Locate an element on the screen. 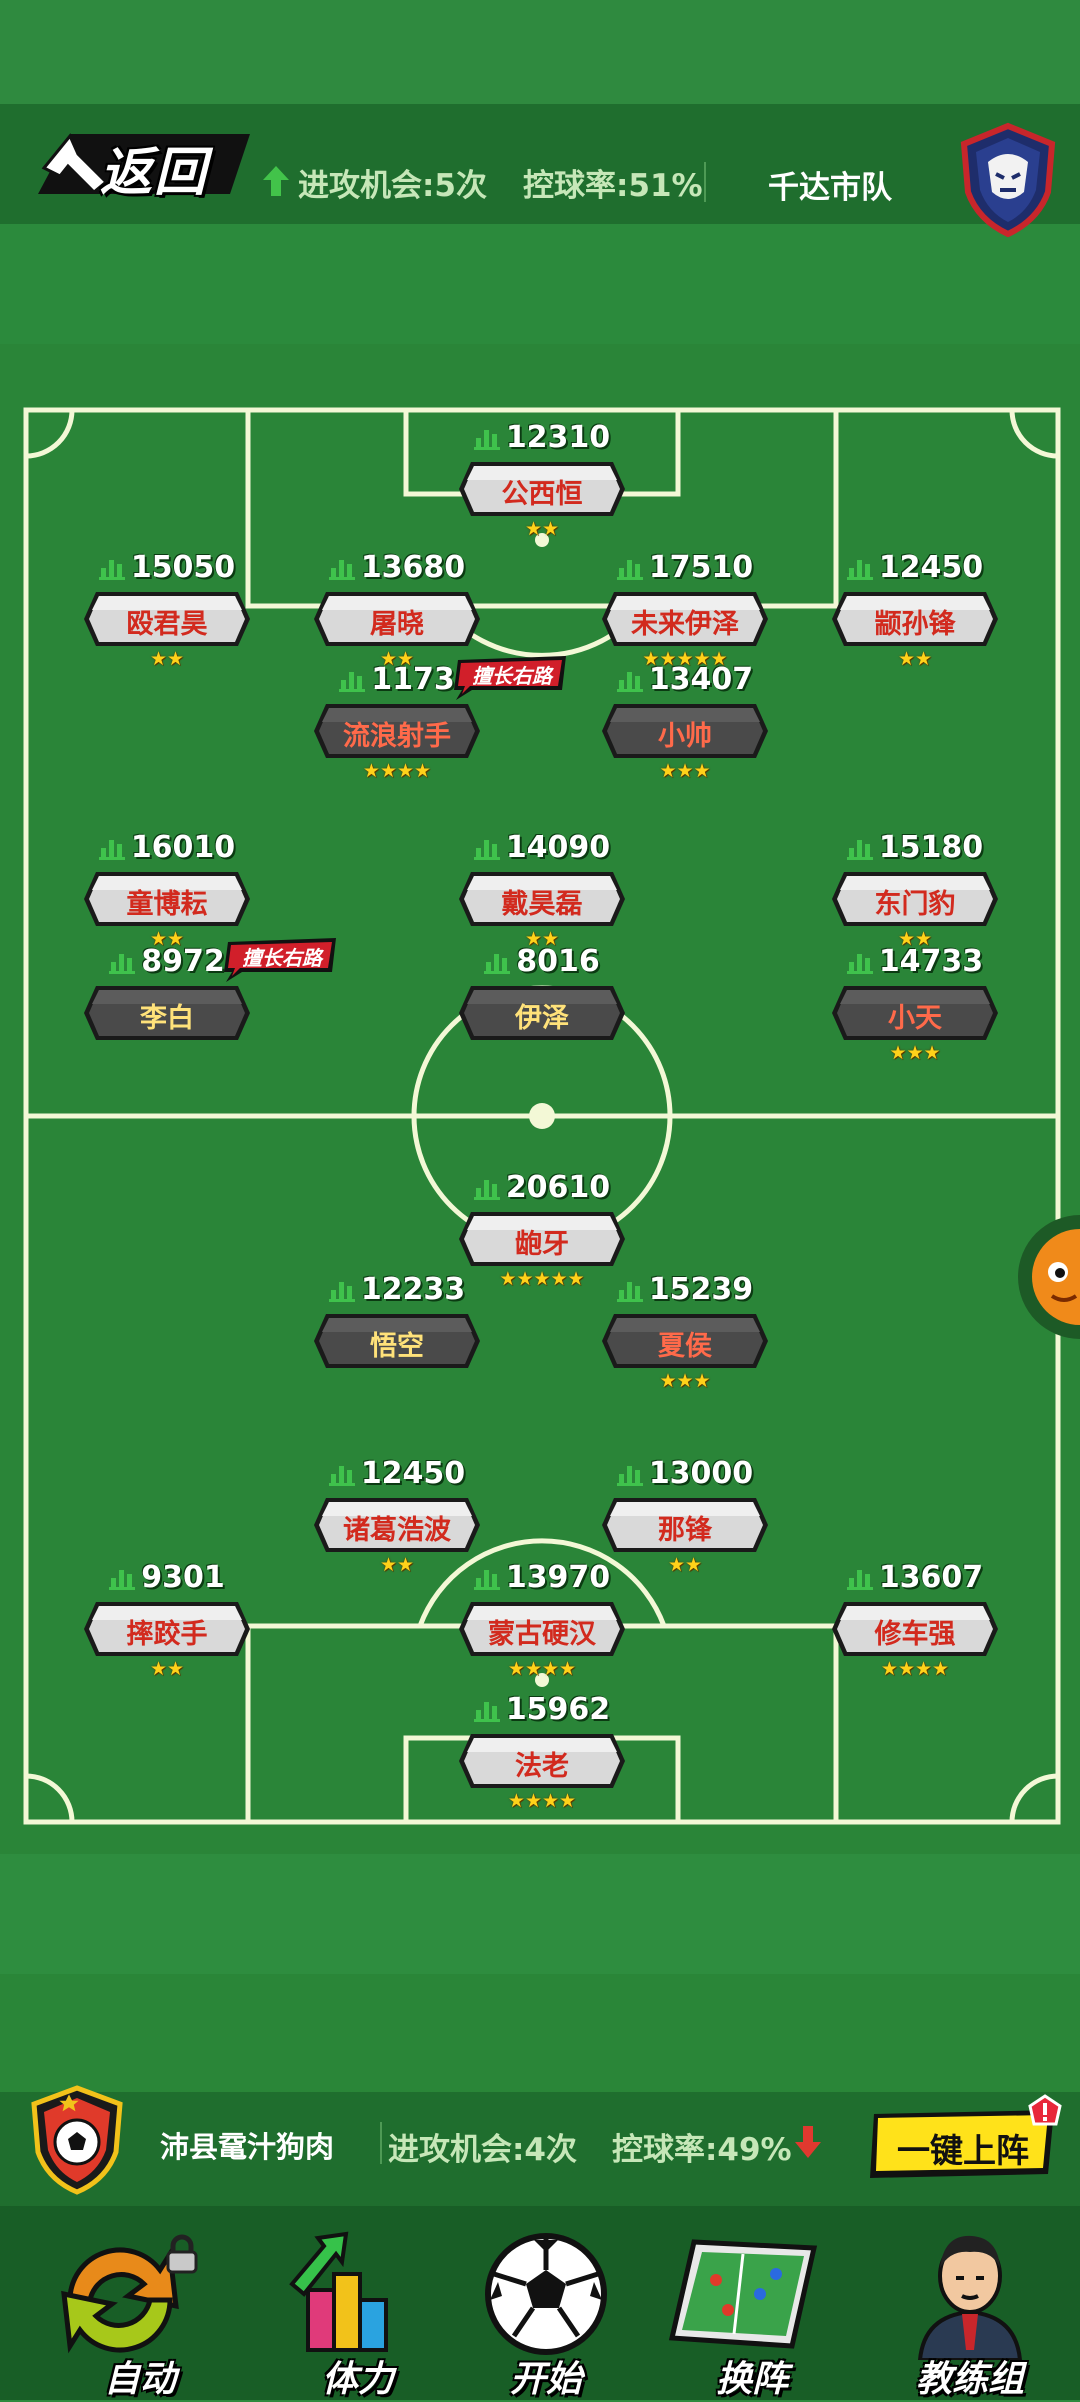  down-arrow-icon is located at coordinates (808, 2142).